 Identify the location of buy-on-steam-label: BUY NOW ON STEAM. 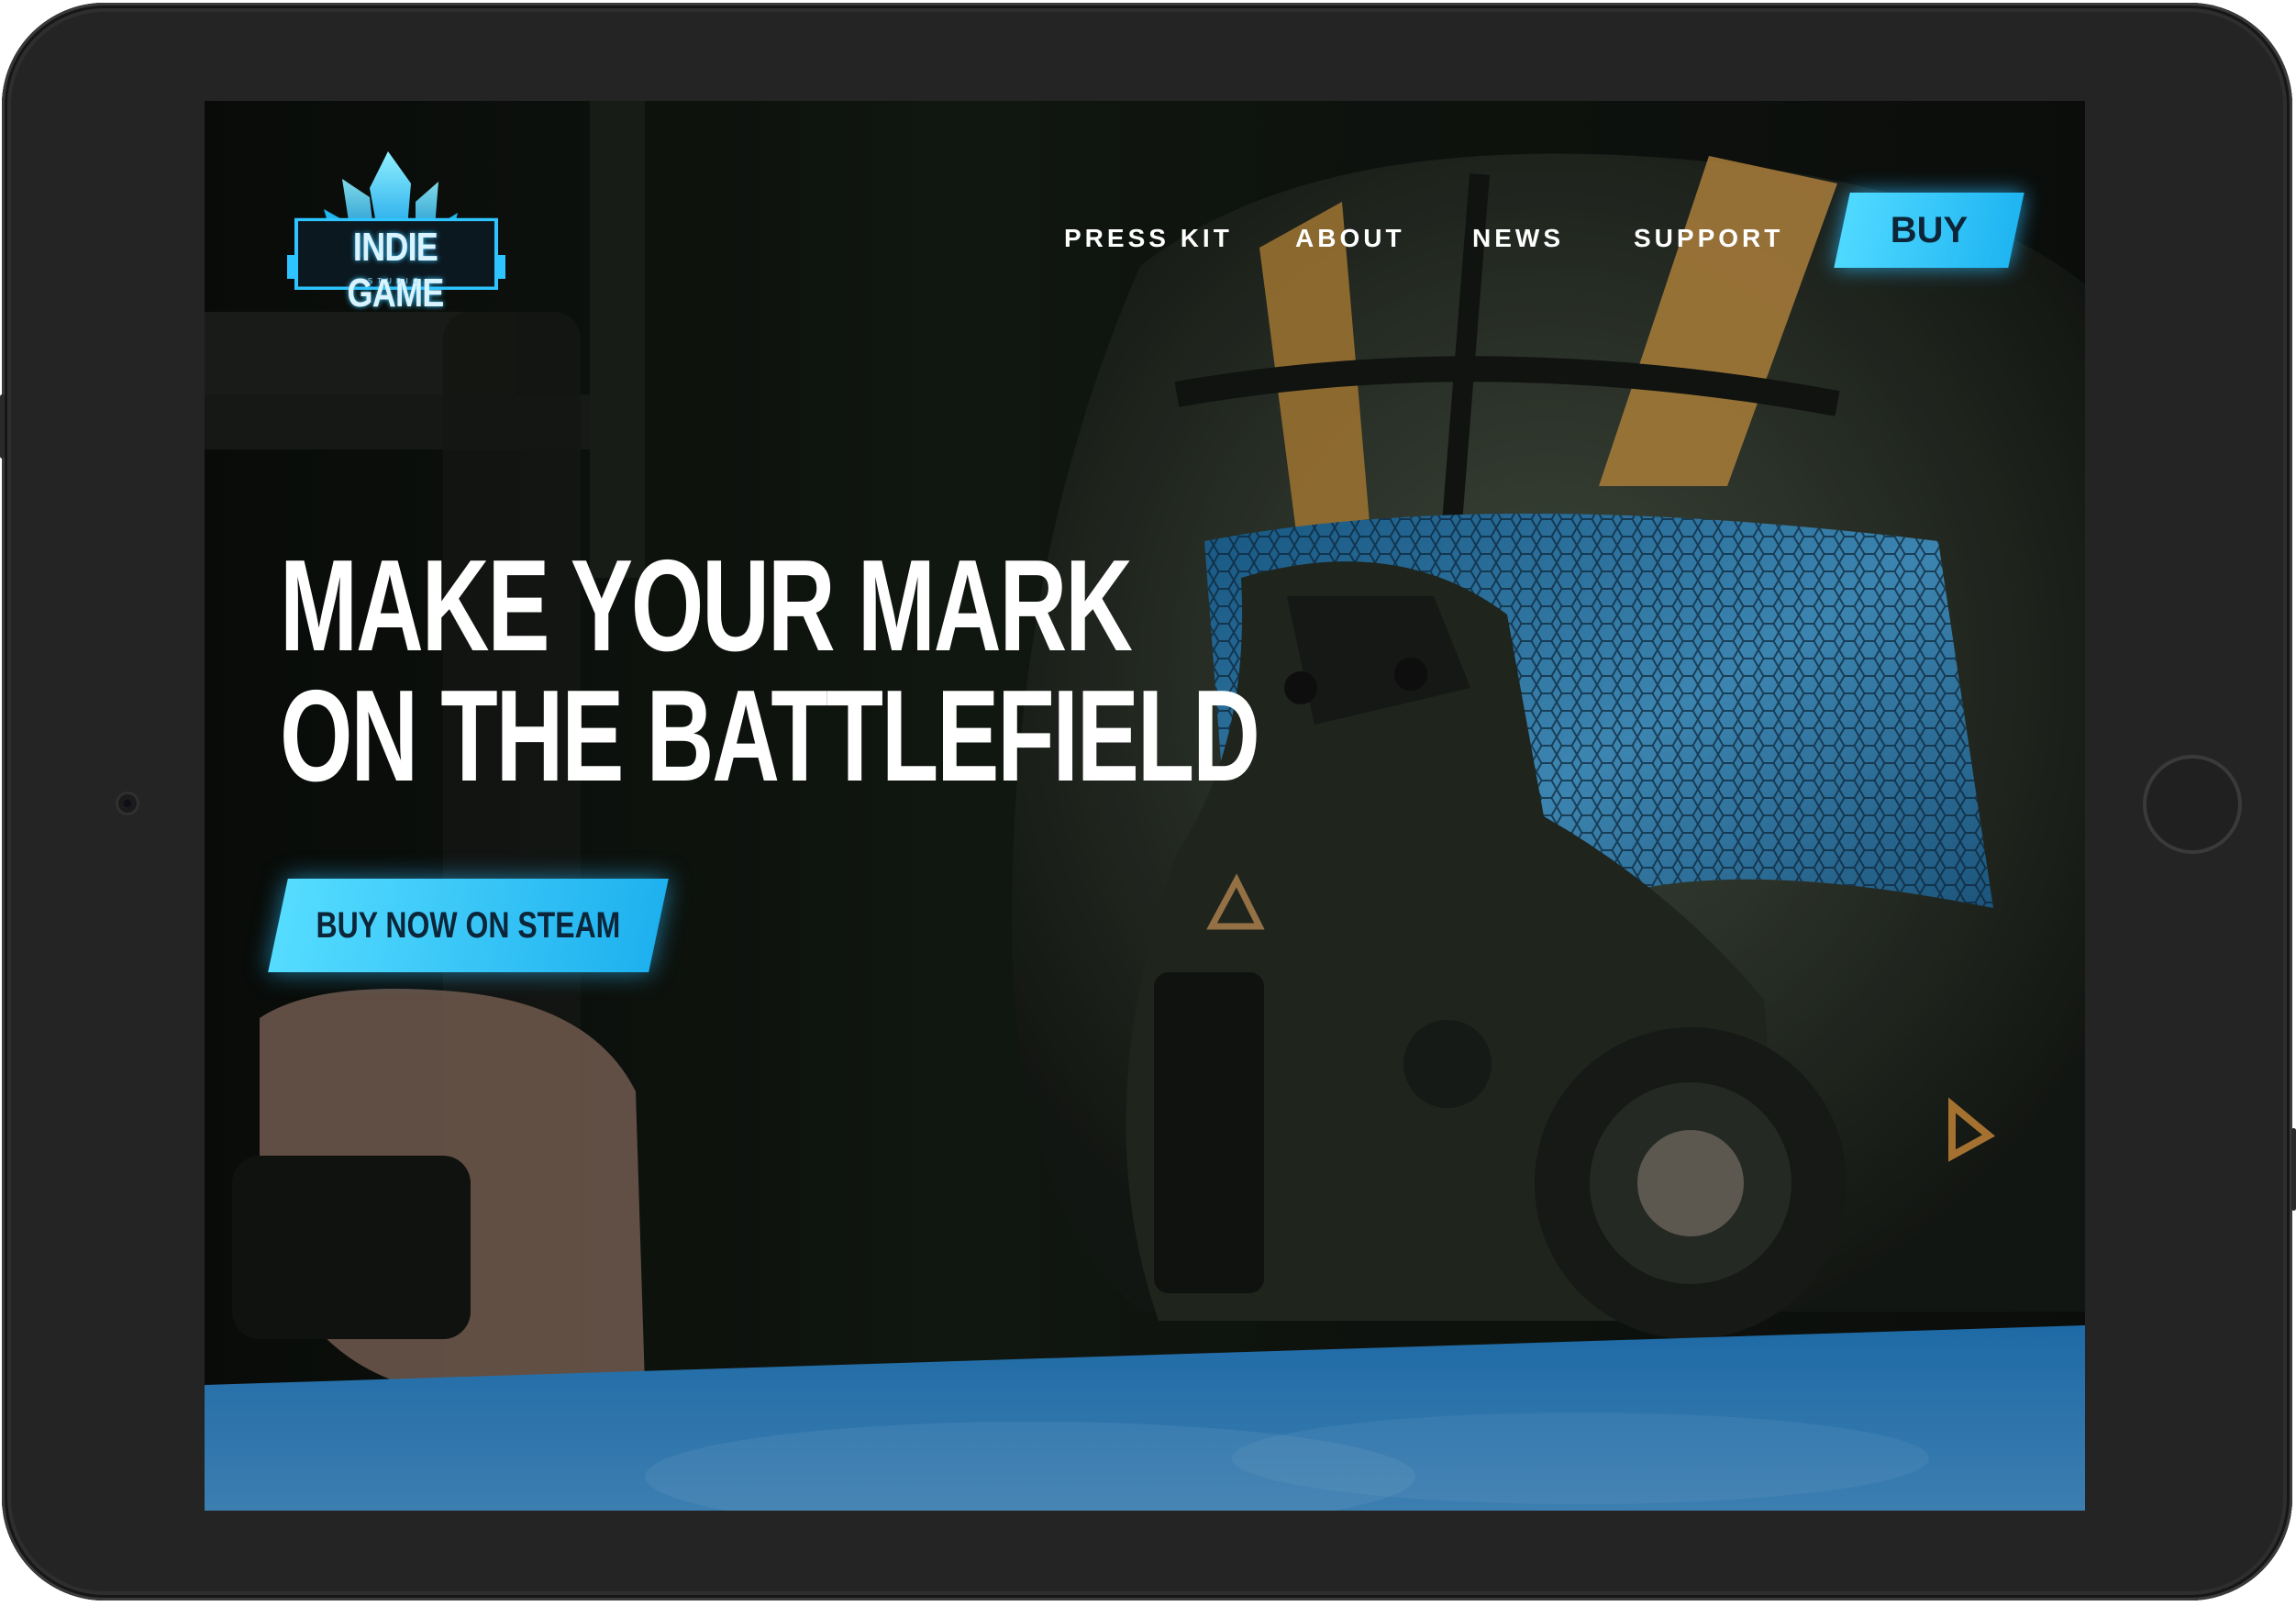
(468, 925).